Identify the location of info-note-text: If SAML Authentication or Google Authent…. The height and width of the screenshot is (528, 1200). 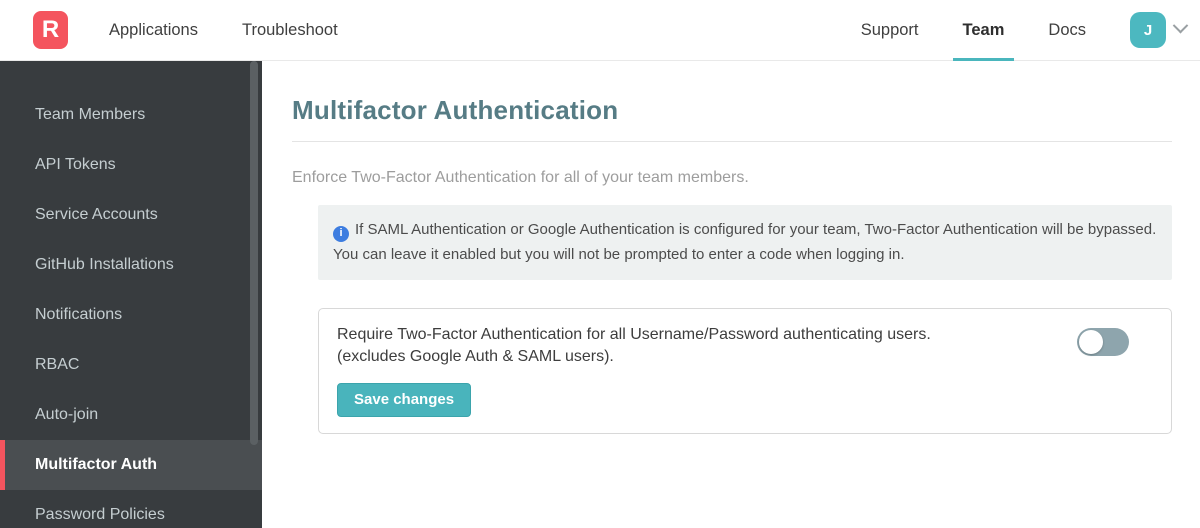
(745, 242).